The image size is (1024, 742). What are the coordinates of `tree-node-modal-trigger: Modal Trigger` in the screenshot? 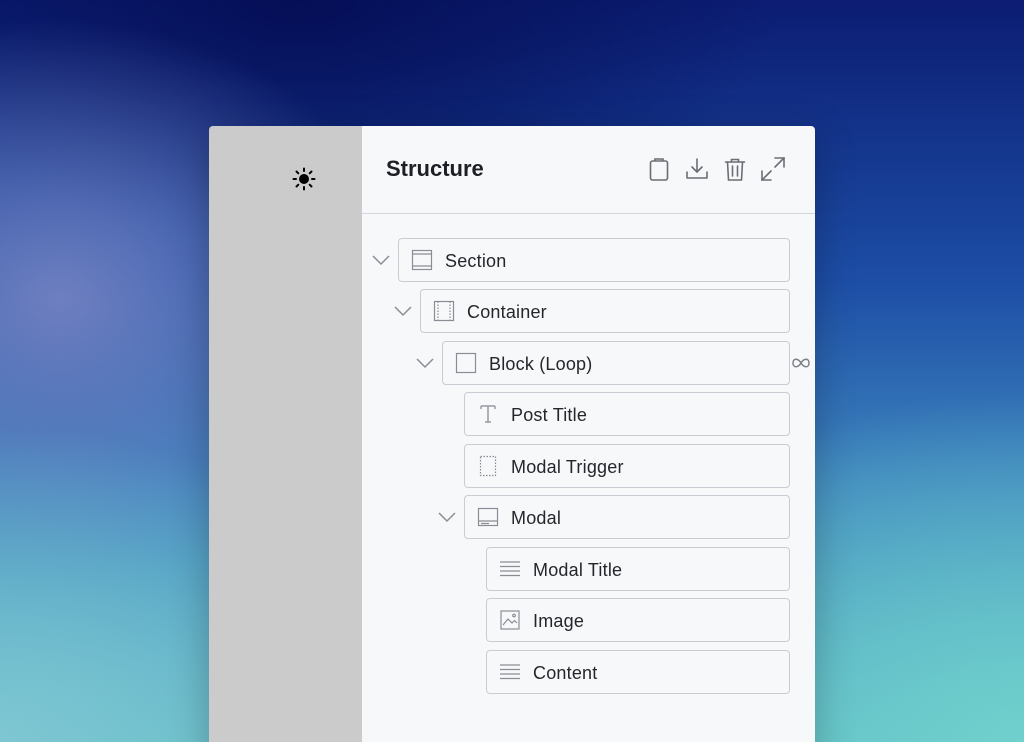 It's located at (627, 466).